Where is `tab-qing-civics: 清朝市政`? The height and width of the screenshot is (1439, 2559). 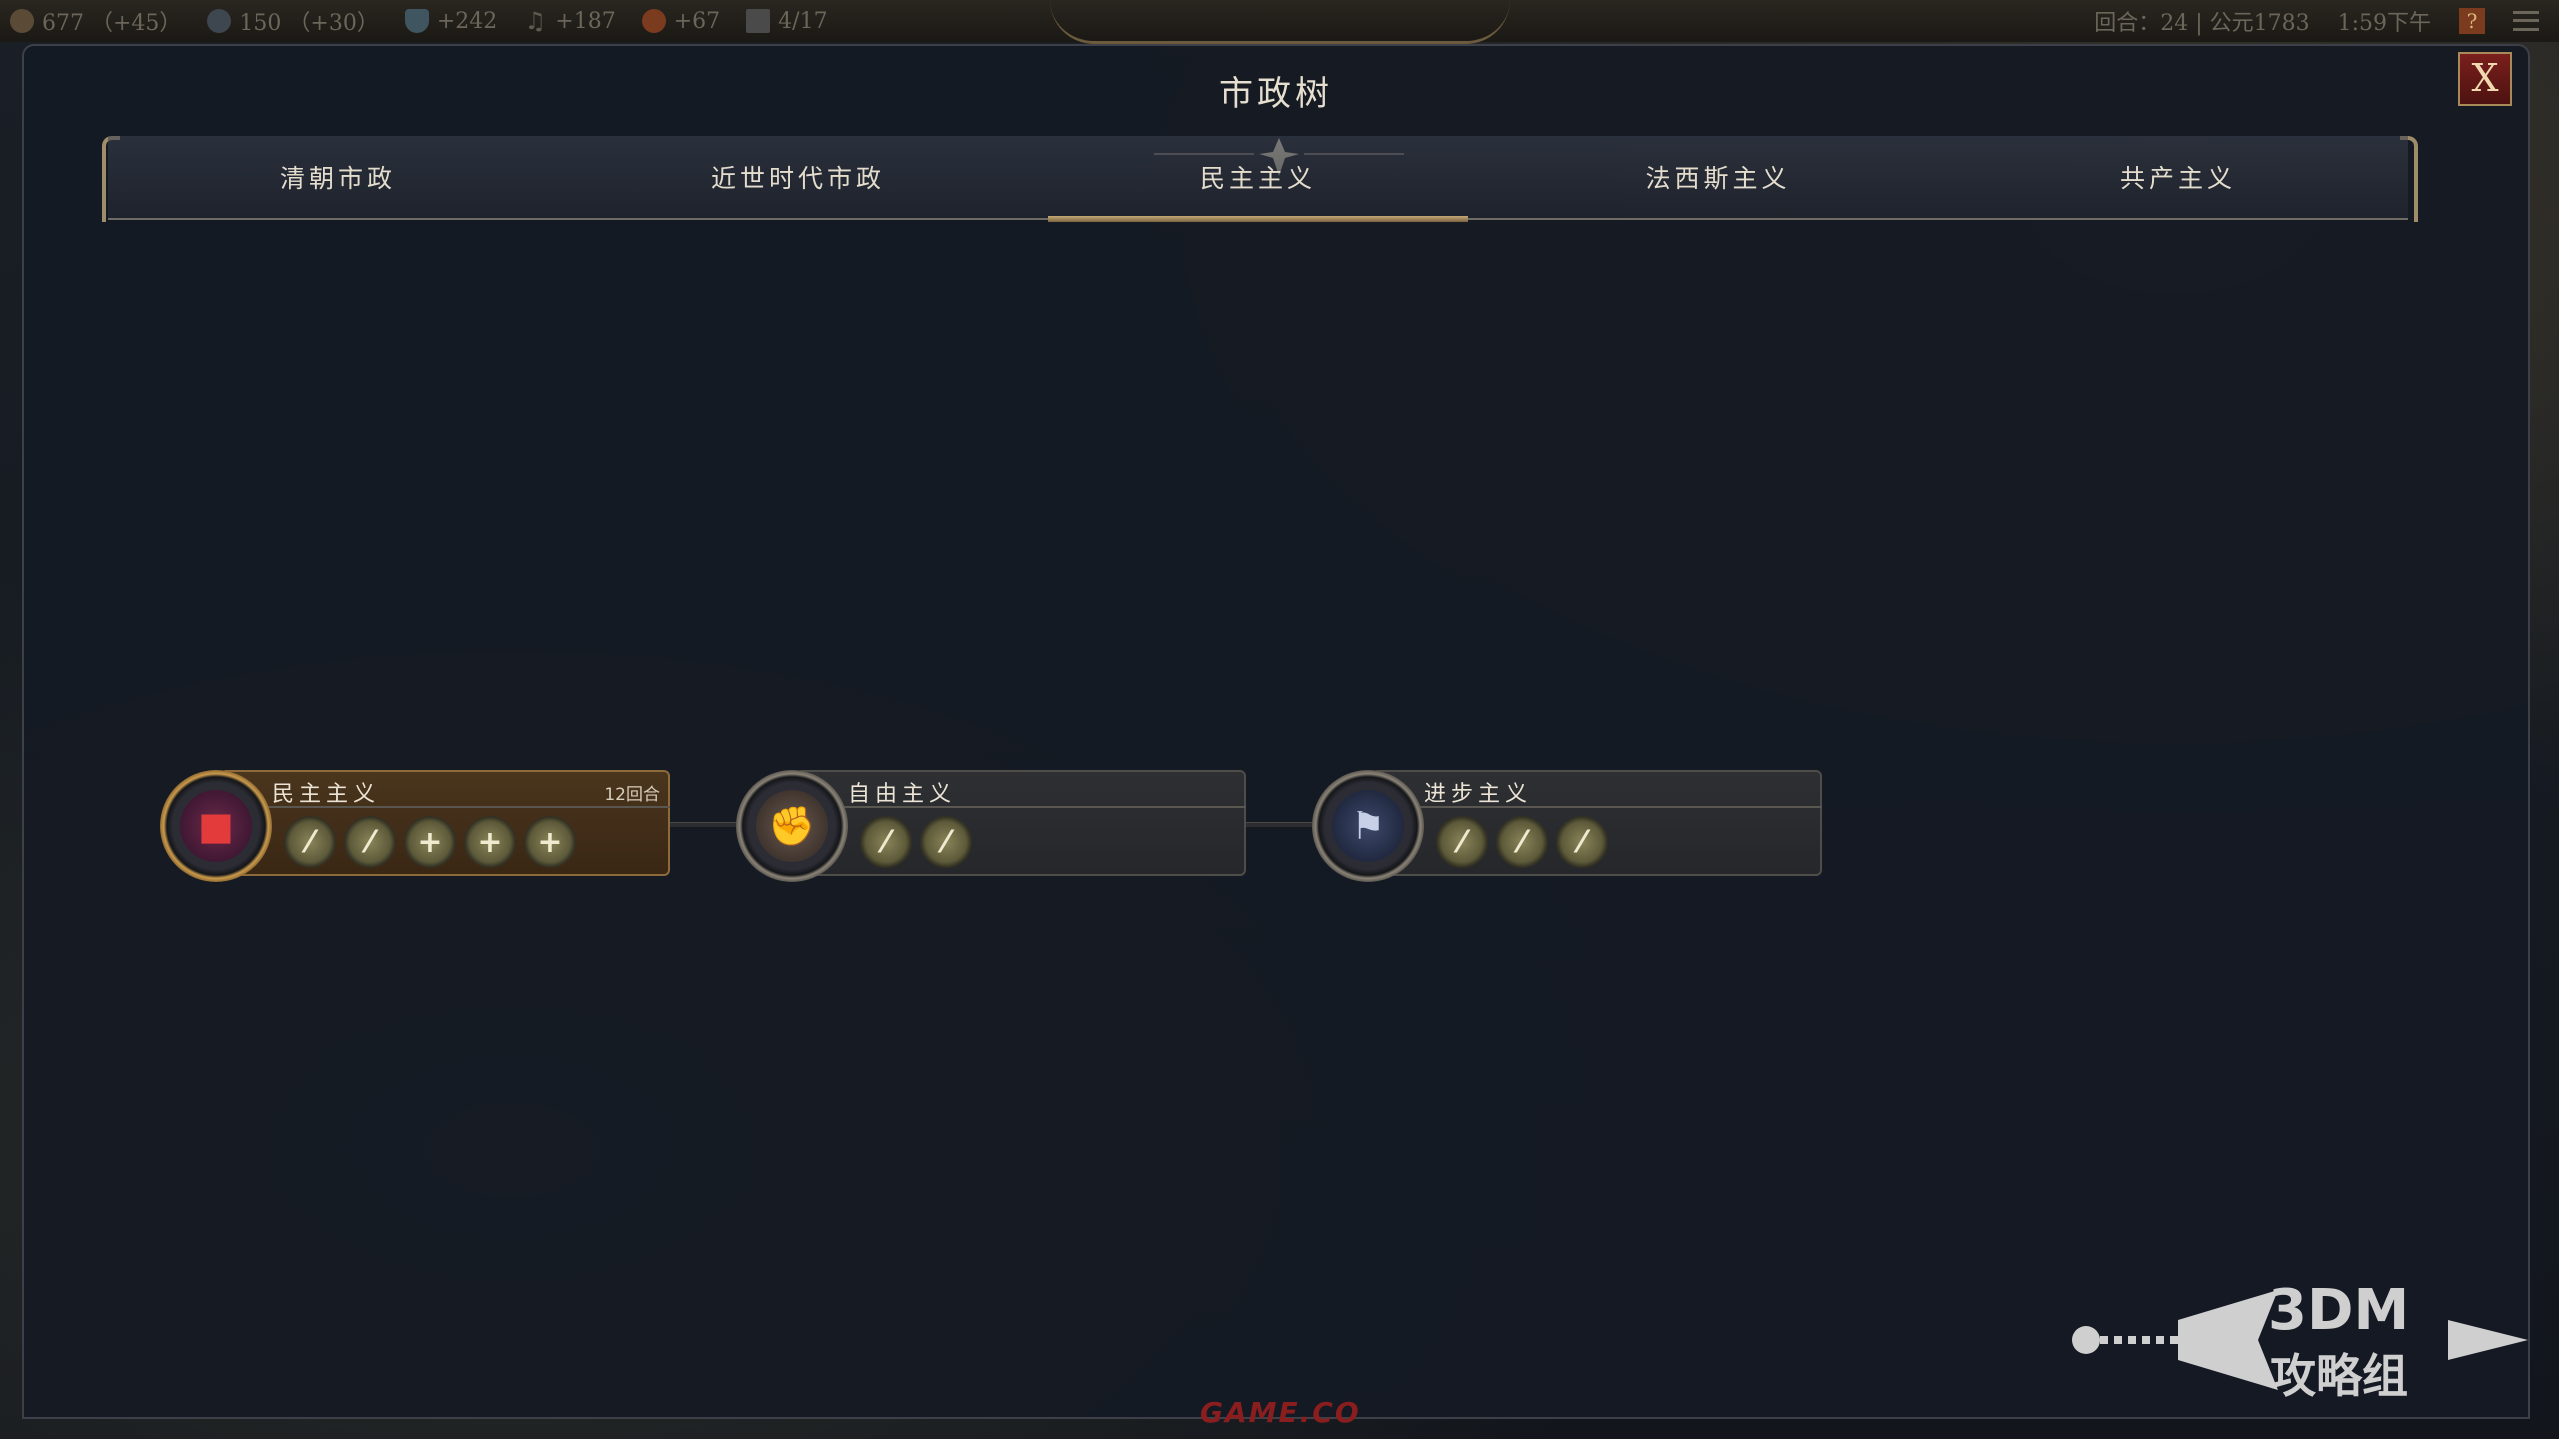
tab-qing-civics: 清朝市政 is located at coordinates (338, 177).